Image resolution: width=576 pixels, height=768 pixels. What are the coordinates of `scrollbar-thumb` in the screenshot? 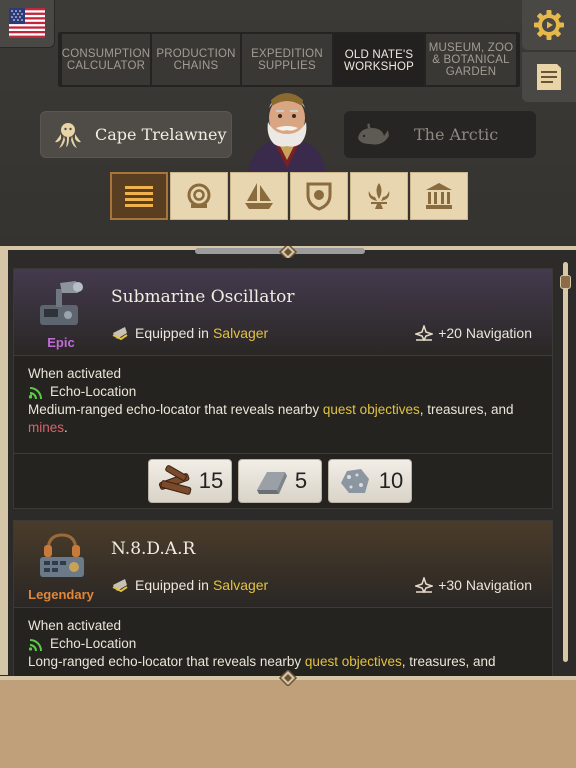 It's located at (565, 282).